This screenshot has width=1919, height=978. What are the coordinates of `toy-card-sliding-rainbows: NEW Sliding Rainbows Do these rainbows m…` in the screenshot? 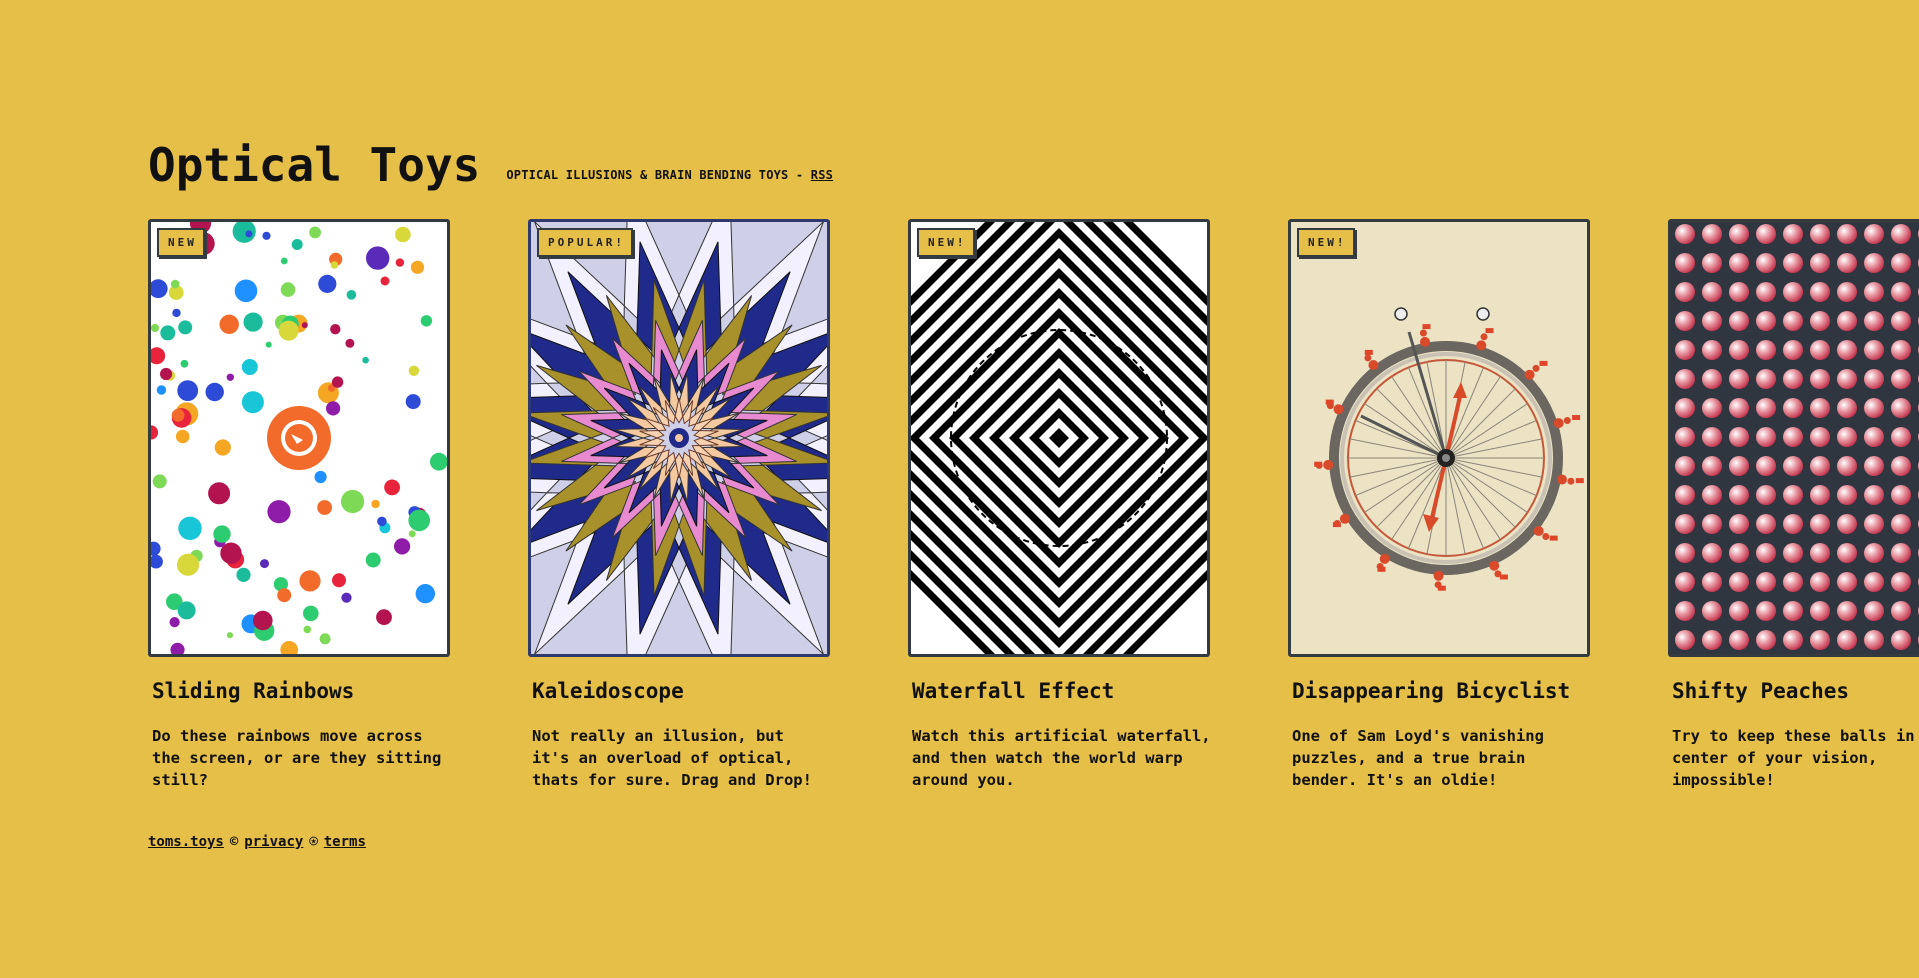 It's located at (300, 505).